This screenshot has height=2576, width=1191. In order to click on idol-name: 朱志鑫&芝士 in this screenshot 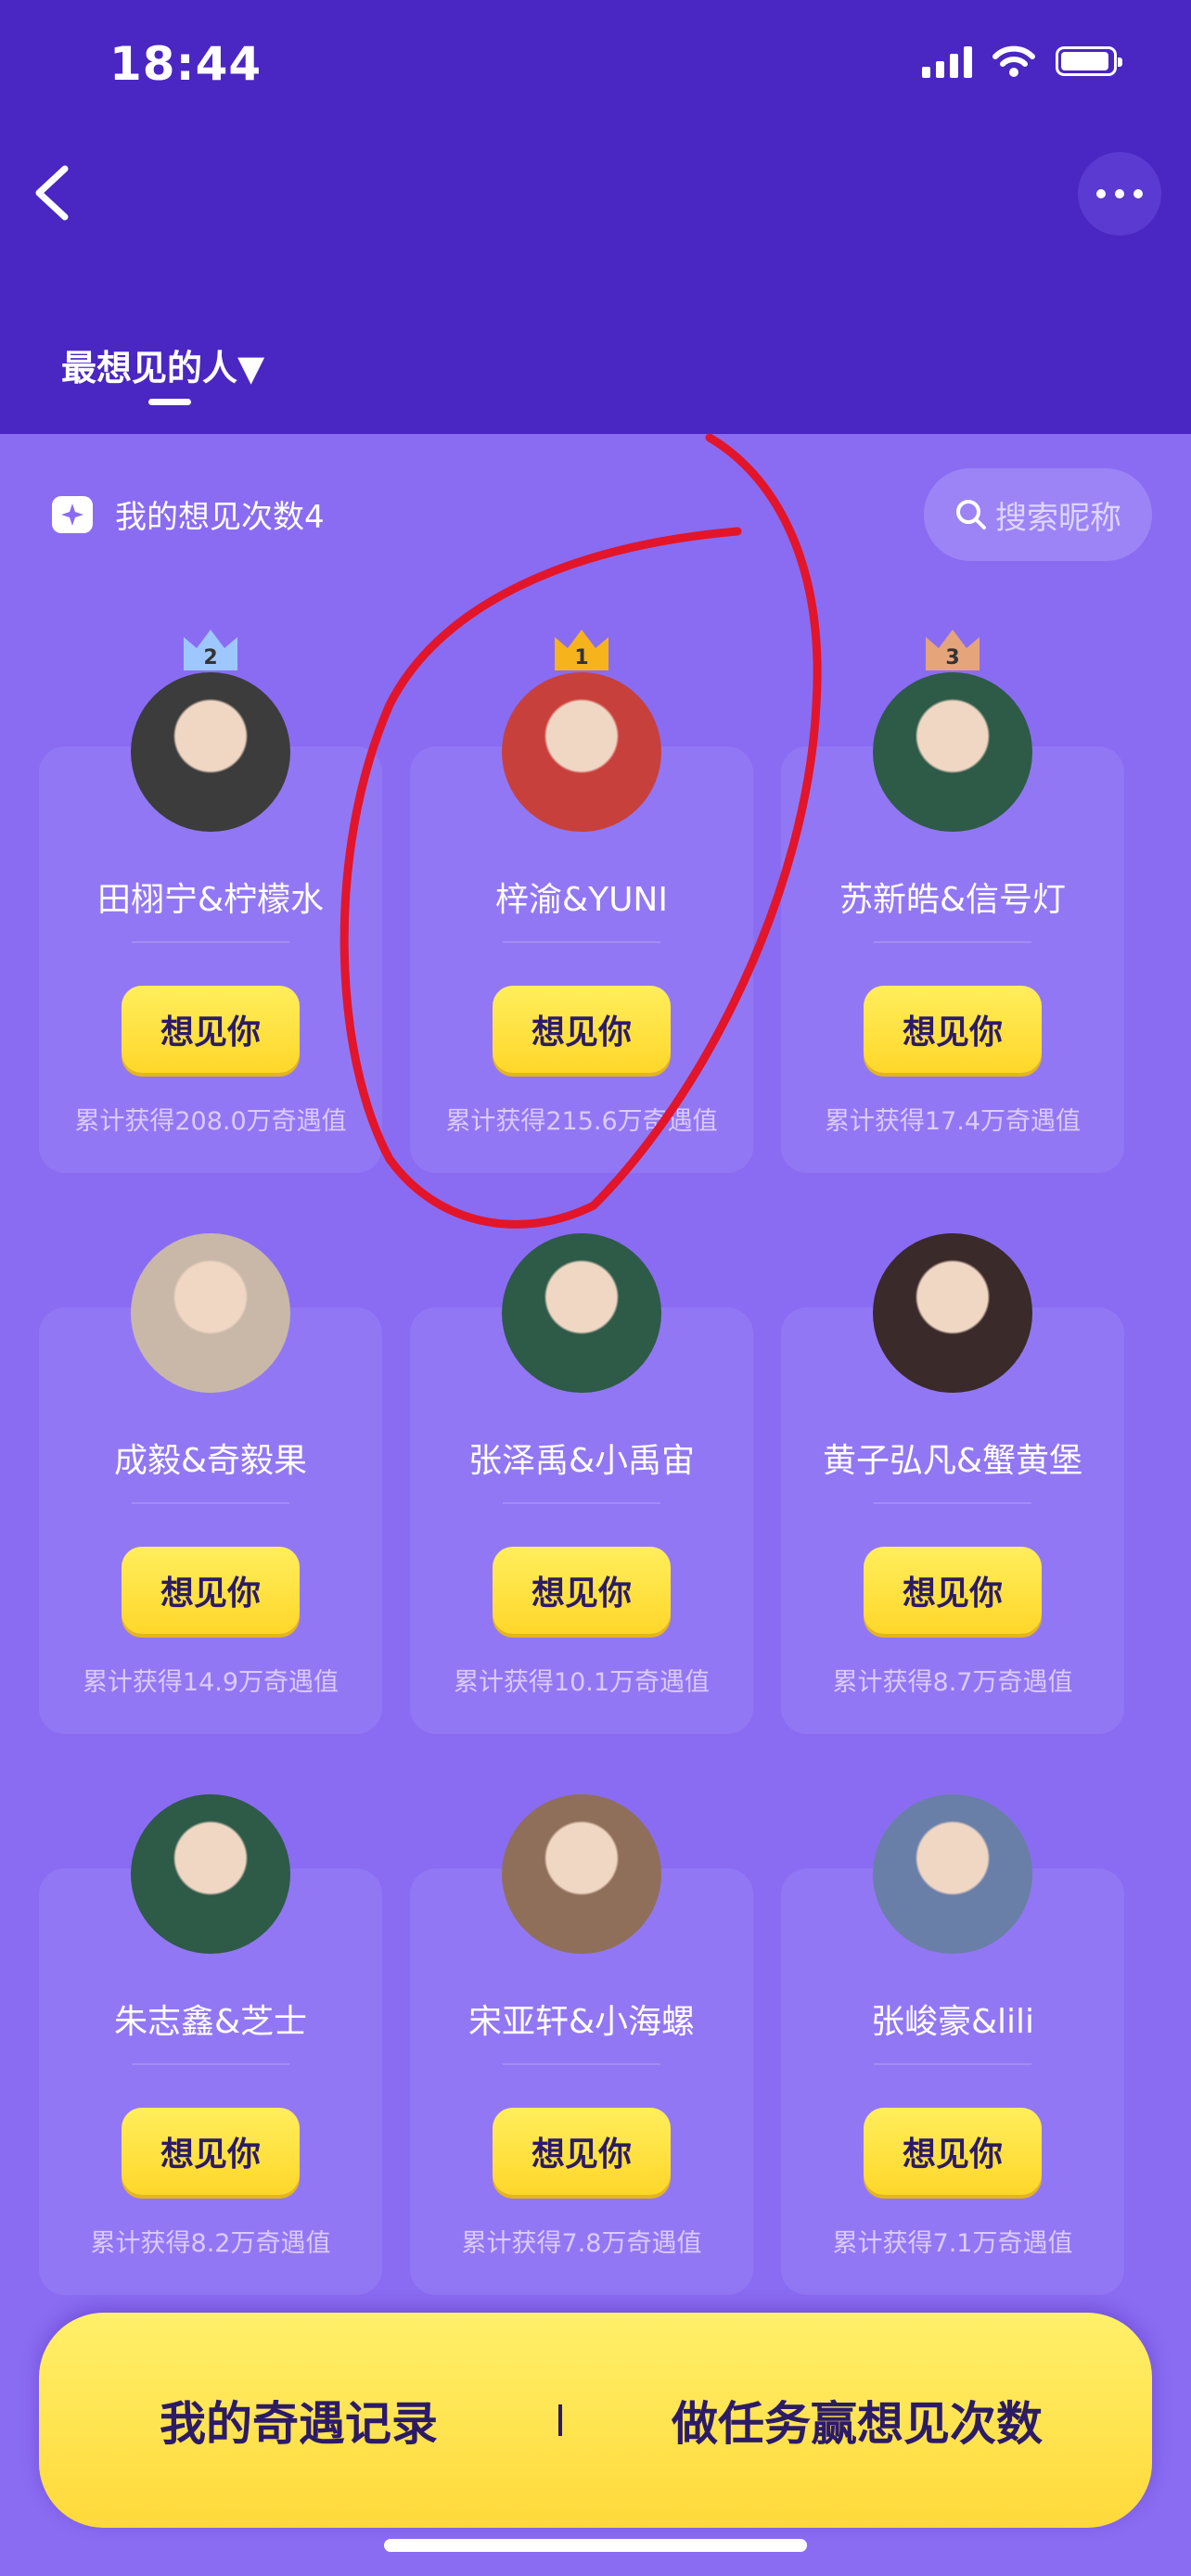, I will do `click(210, 2022)`.